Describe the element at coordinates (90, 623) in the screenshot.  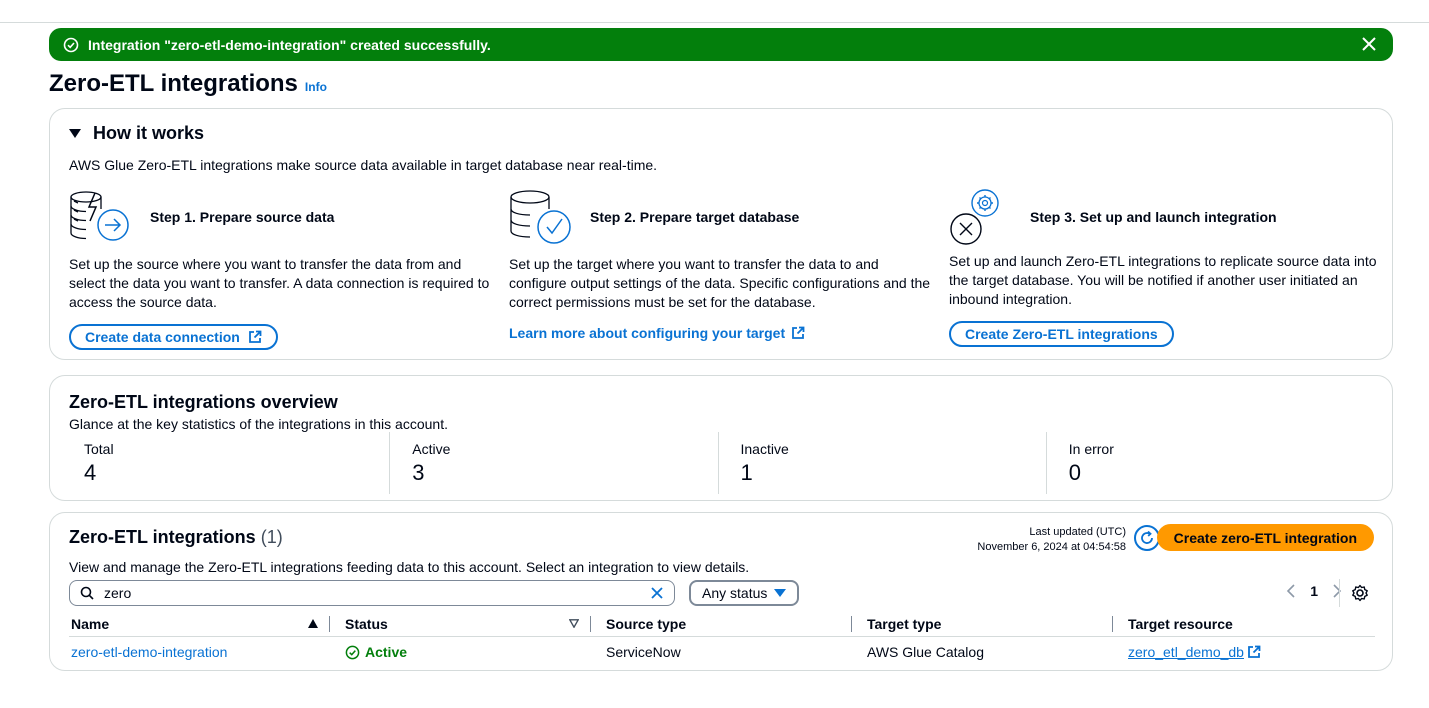
I see `column-name-label: Name` at that location.